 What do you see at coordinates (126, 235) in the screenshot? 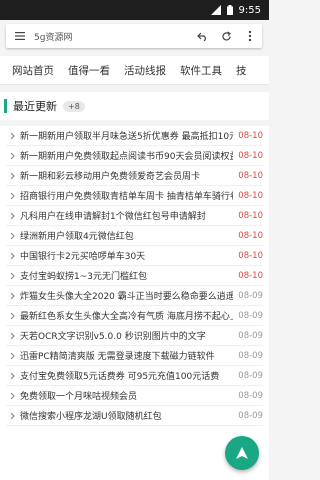
I see `list-item-title: 绿洲新用户领取4元微信红包` at bounding box center [126, 235].